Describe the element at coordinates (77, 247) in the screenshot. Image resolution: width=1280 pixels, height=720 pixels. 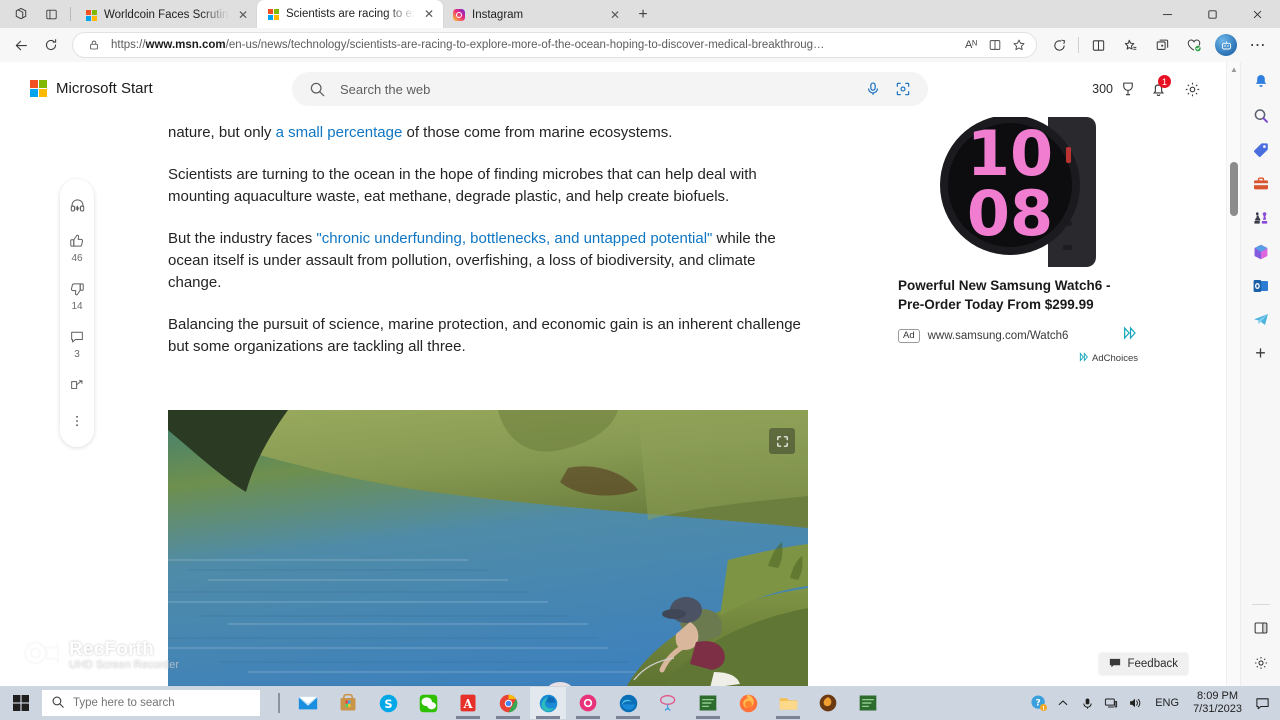
I see `thumbs-up-button: 46` at that location.